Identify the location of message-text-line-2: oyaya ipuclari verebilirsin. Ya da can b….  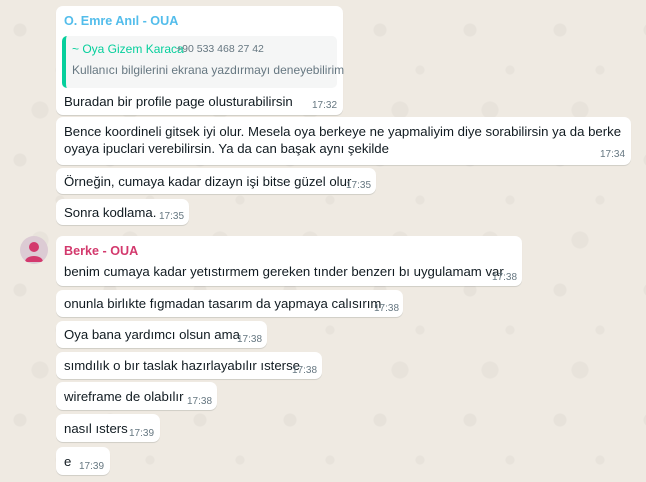
(226, 148).